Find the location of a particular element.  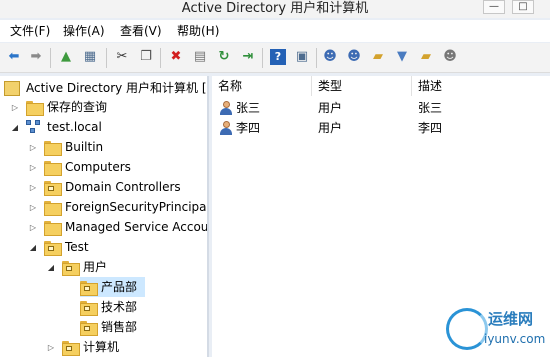

column-header-type: 类型 is located at coordinates (362, 86).